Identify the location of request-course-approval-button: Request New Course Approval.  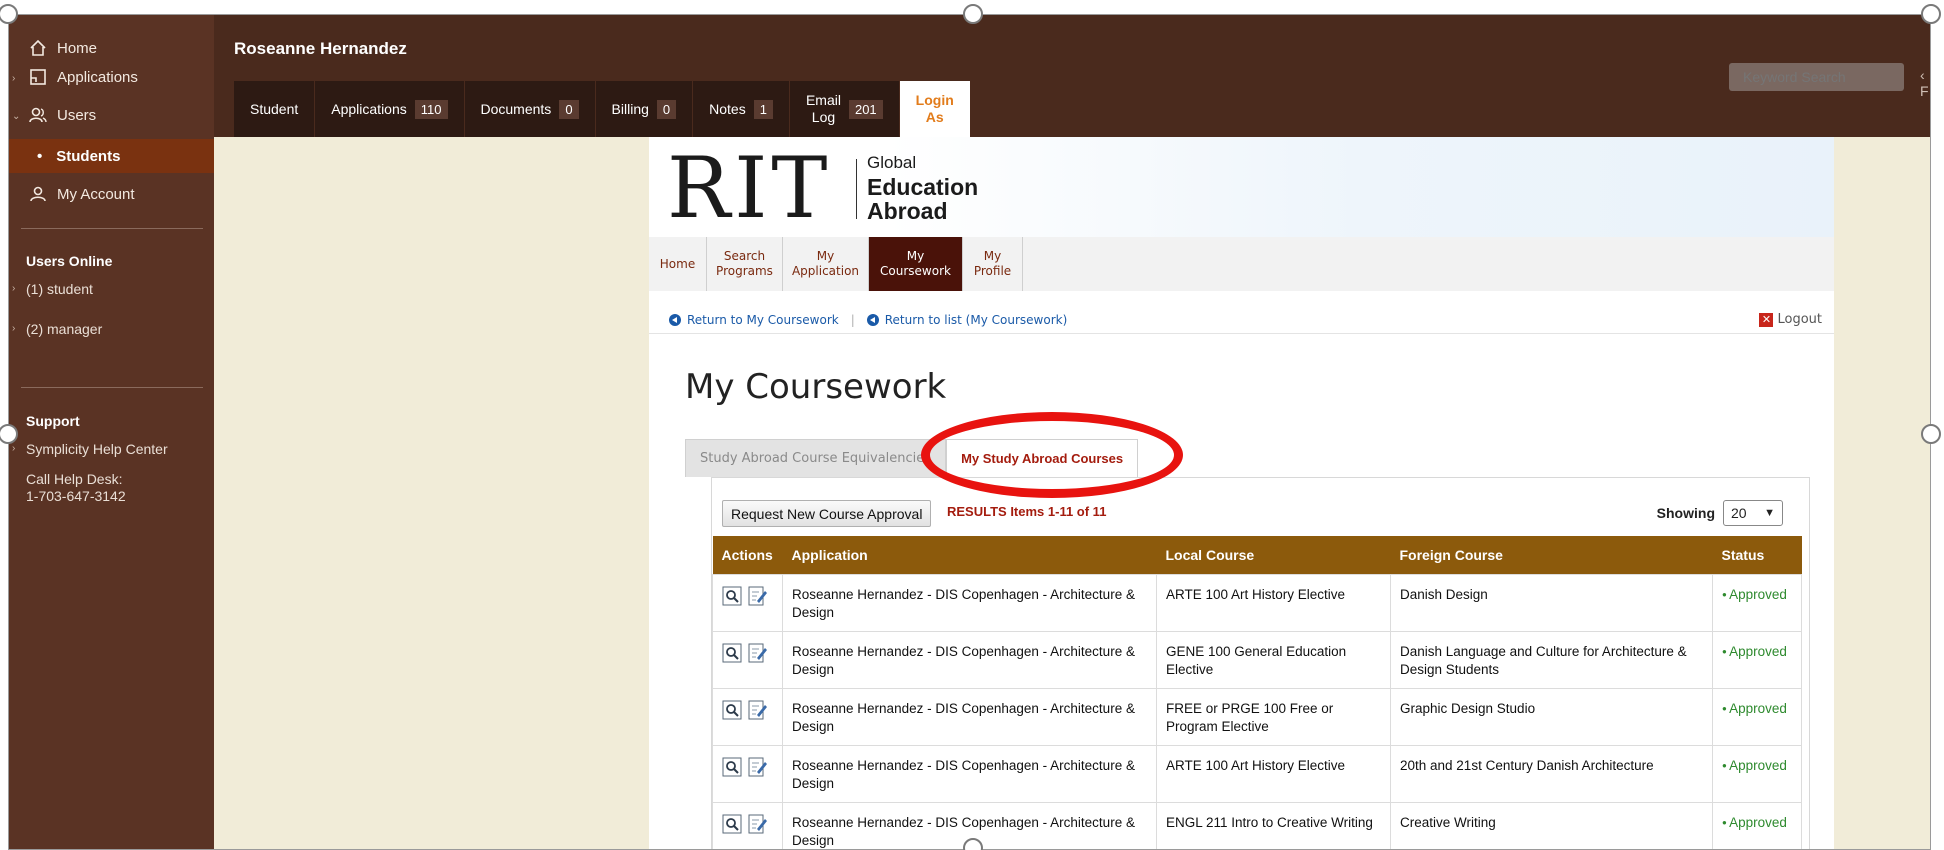
(827, 513).